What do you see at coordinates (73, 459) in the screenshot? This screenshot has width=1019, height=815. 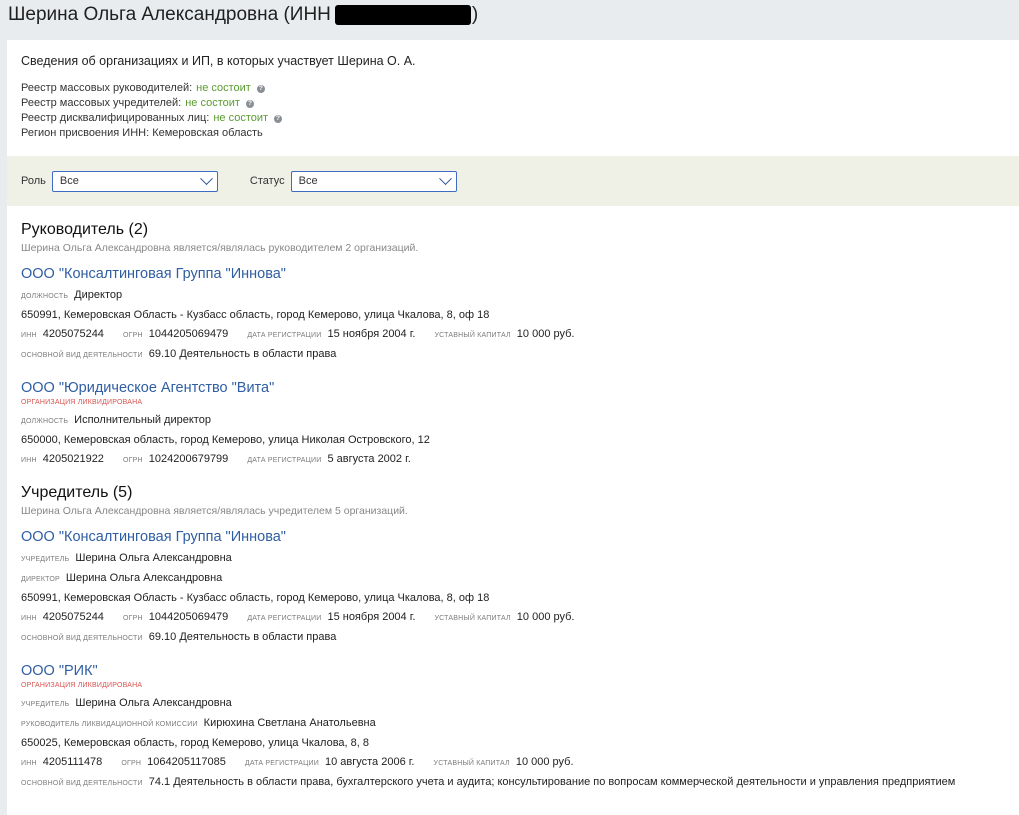 I see `inn-value: 4205021922` at bounding box center [73, 459].